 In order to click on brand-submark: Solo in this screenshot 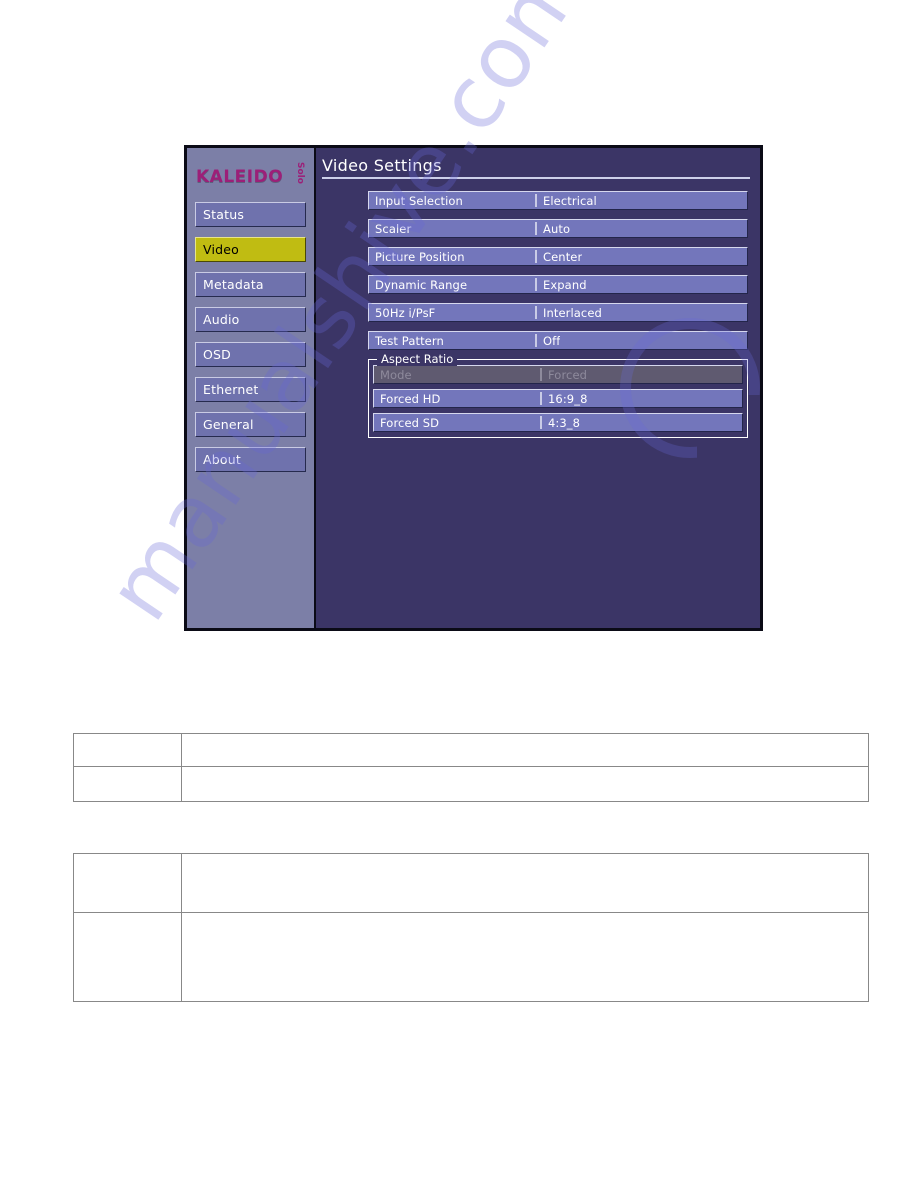, I will do `click(300, 173)`.